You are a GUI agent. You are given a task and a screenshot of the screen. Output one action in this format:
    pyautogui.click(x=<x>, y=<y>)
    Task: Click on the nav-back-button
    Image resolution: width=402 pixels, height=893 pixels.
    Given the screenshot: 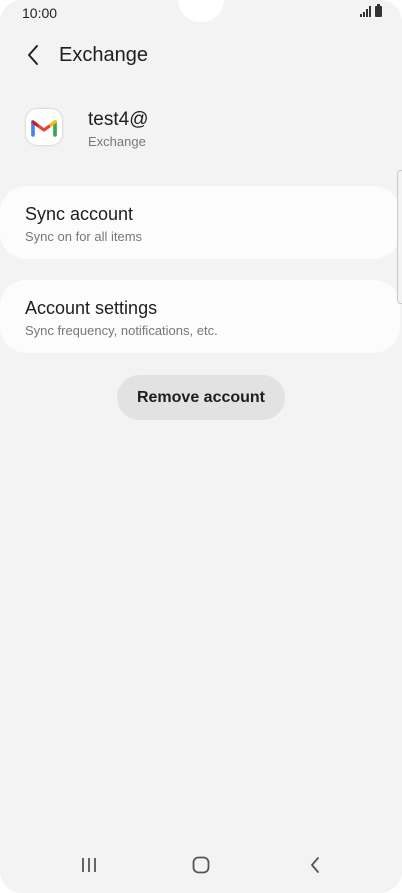 What is the action you would take?
    pyautogui.click(x=315, y=865)
    